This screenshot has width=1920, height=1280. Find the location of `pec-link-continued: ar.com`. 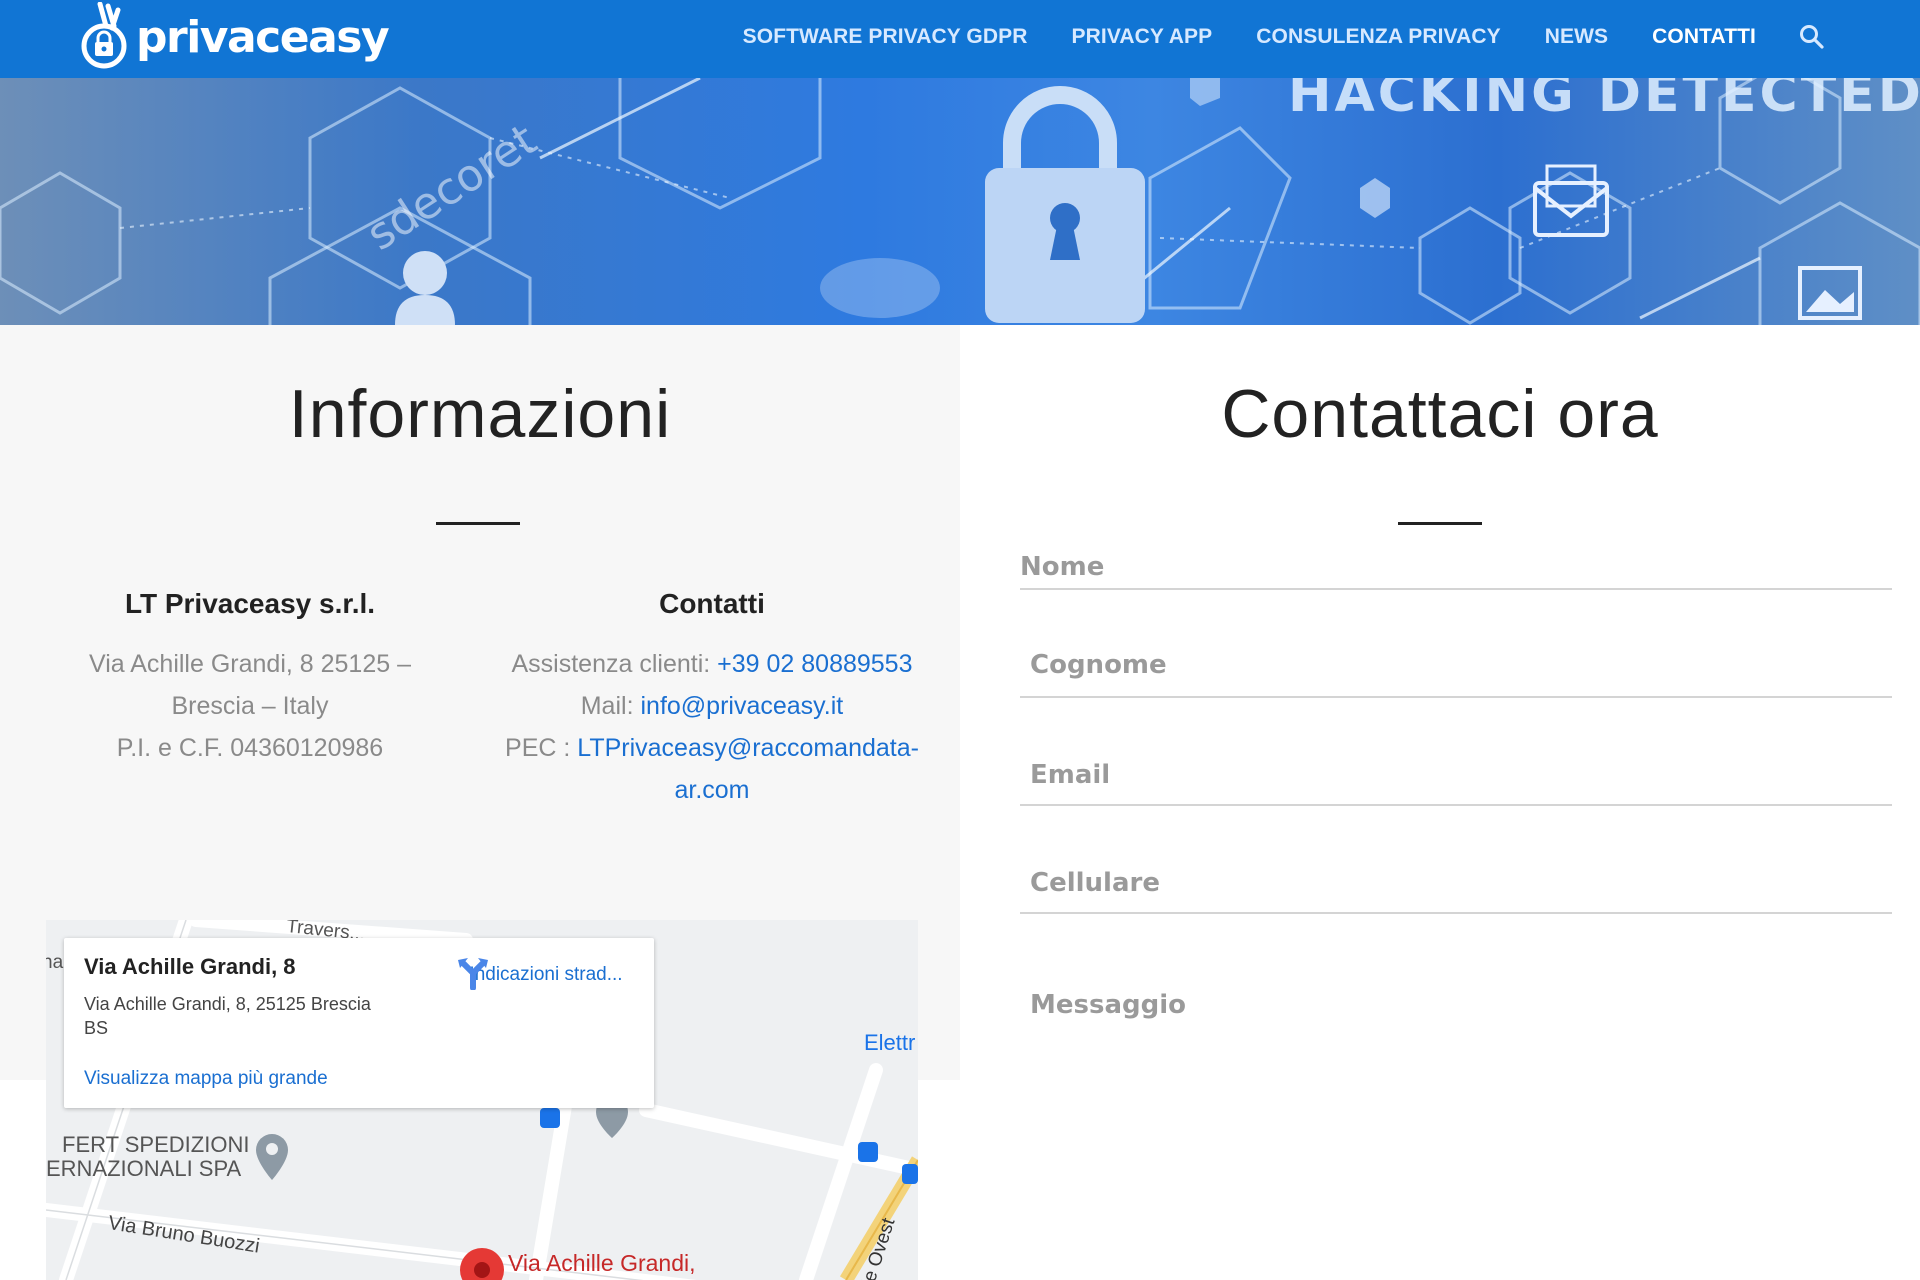

pec-link-continued: ar.com is located at coordinates (711, 790).